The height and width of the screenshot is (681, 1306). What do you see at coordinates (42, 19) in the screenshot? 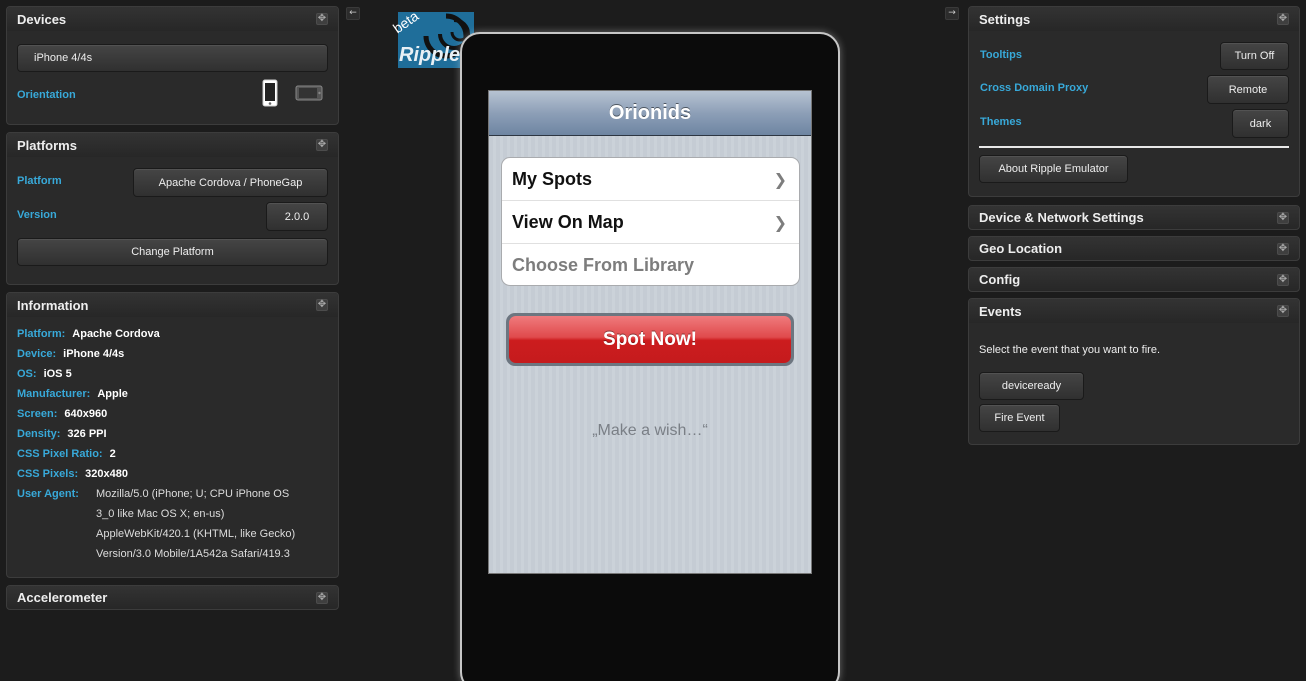
I see `devices-panel-title: Devices` at bounding box center [42, 19].